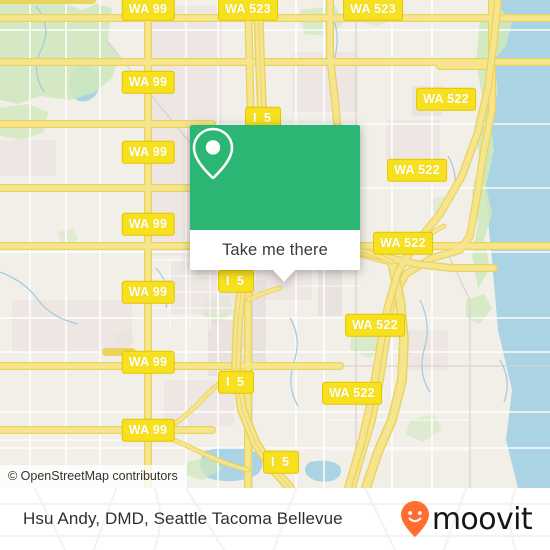 This screenshot has width=550, height=550. I want to click on map-pin-icon, so click(213, 153).